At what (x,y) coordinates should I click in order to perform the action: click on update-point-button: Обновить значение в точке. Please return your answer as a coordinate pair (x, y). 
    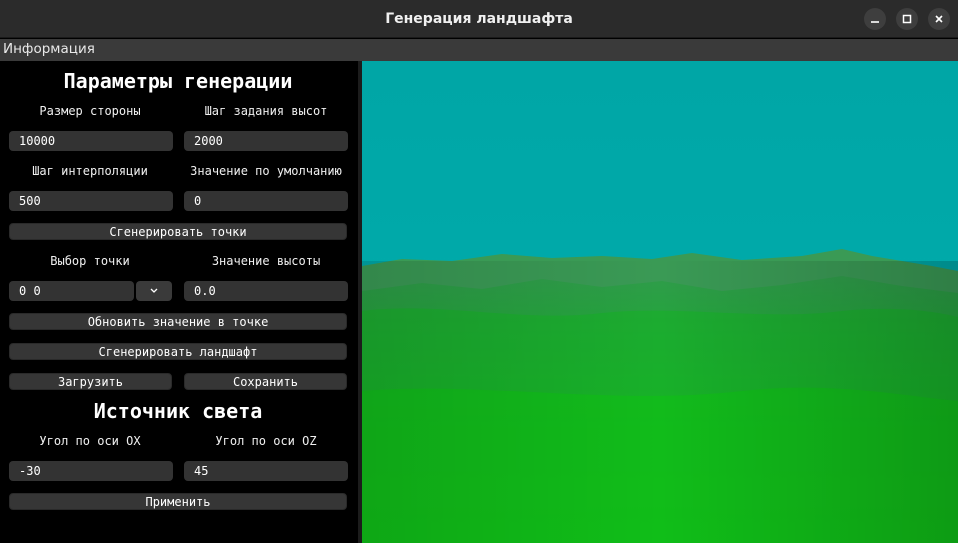
    Looking at the image, I should click on (178, 321).